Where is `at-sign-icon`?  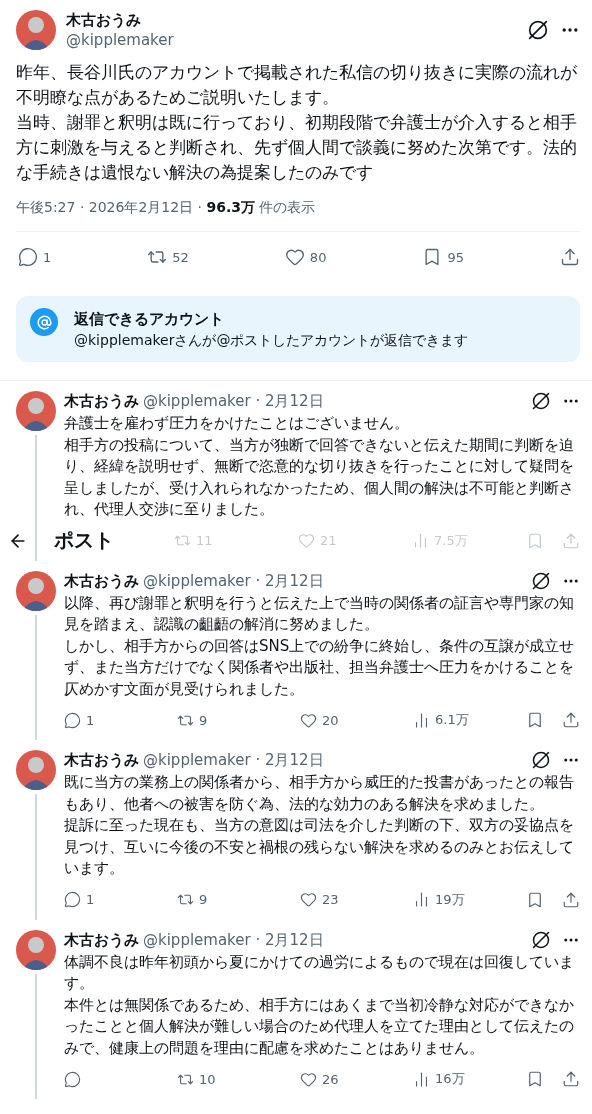 at-sign-icon is located at coordinates (44, 322).